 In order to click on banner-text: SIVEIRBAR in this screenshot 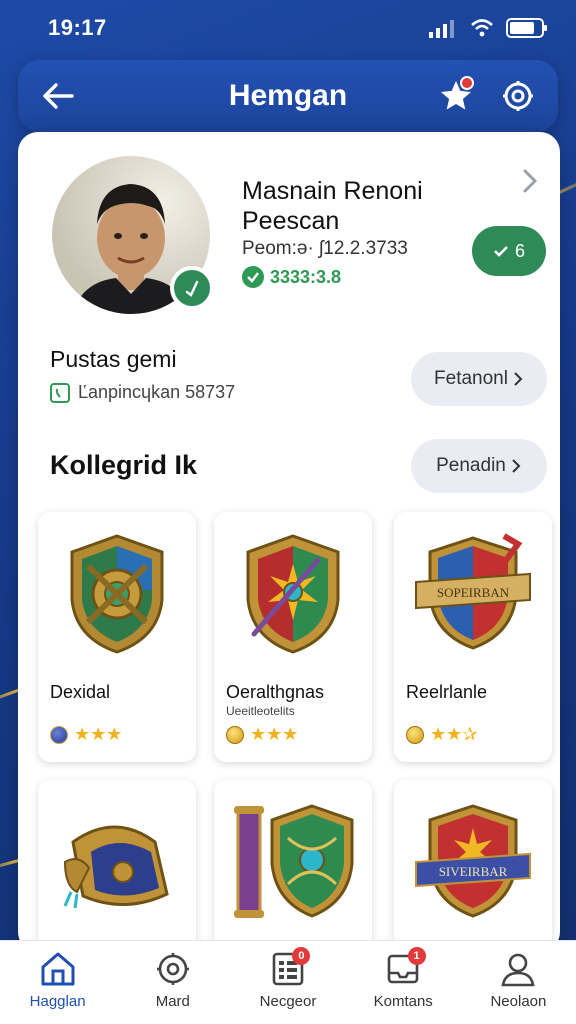, I will do `click(473, 871)`.